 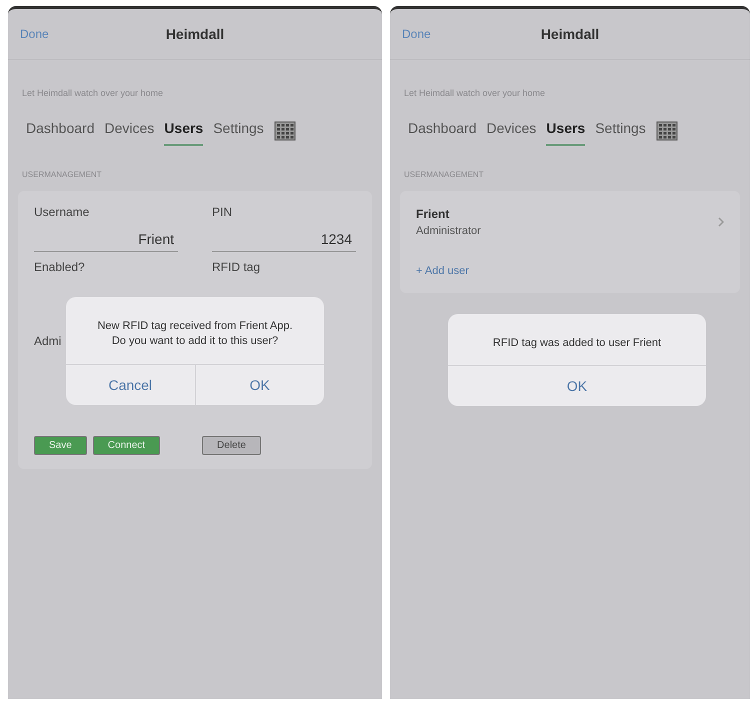 I want to click on alert-message: RFID tag was added to user Frient, so click(x=577, y=343).